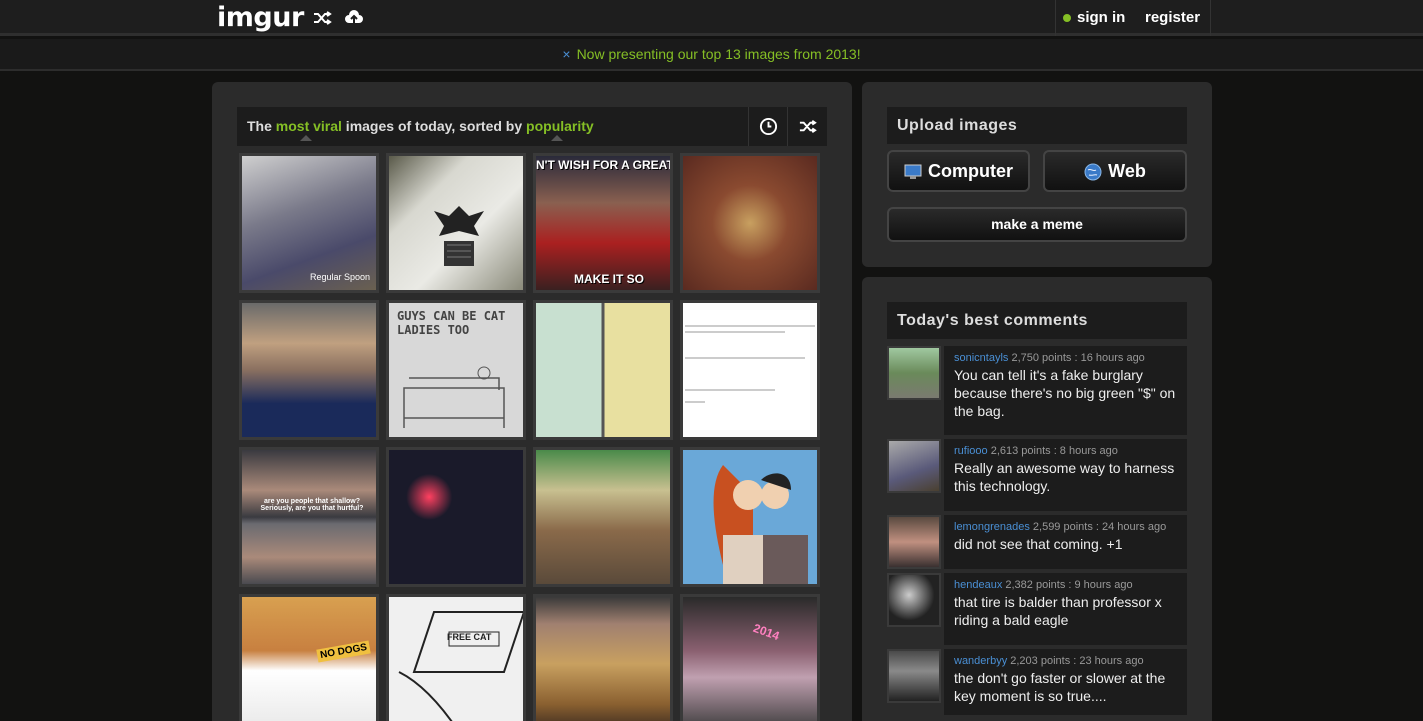  Describe the element at coordinates (1172, 17) in the screenshot. I see `register-link: register` at that location.